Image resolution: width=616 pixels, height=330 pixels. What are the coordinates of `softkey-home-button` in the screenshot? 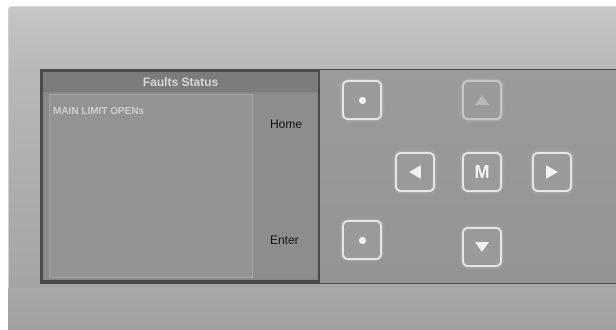 It's located at (362, 100).